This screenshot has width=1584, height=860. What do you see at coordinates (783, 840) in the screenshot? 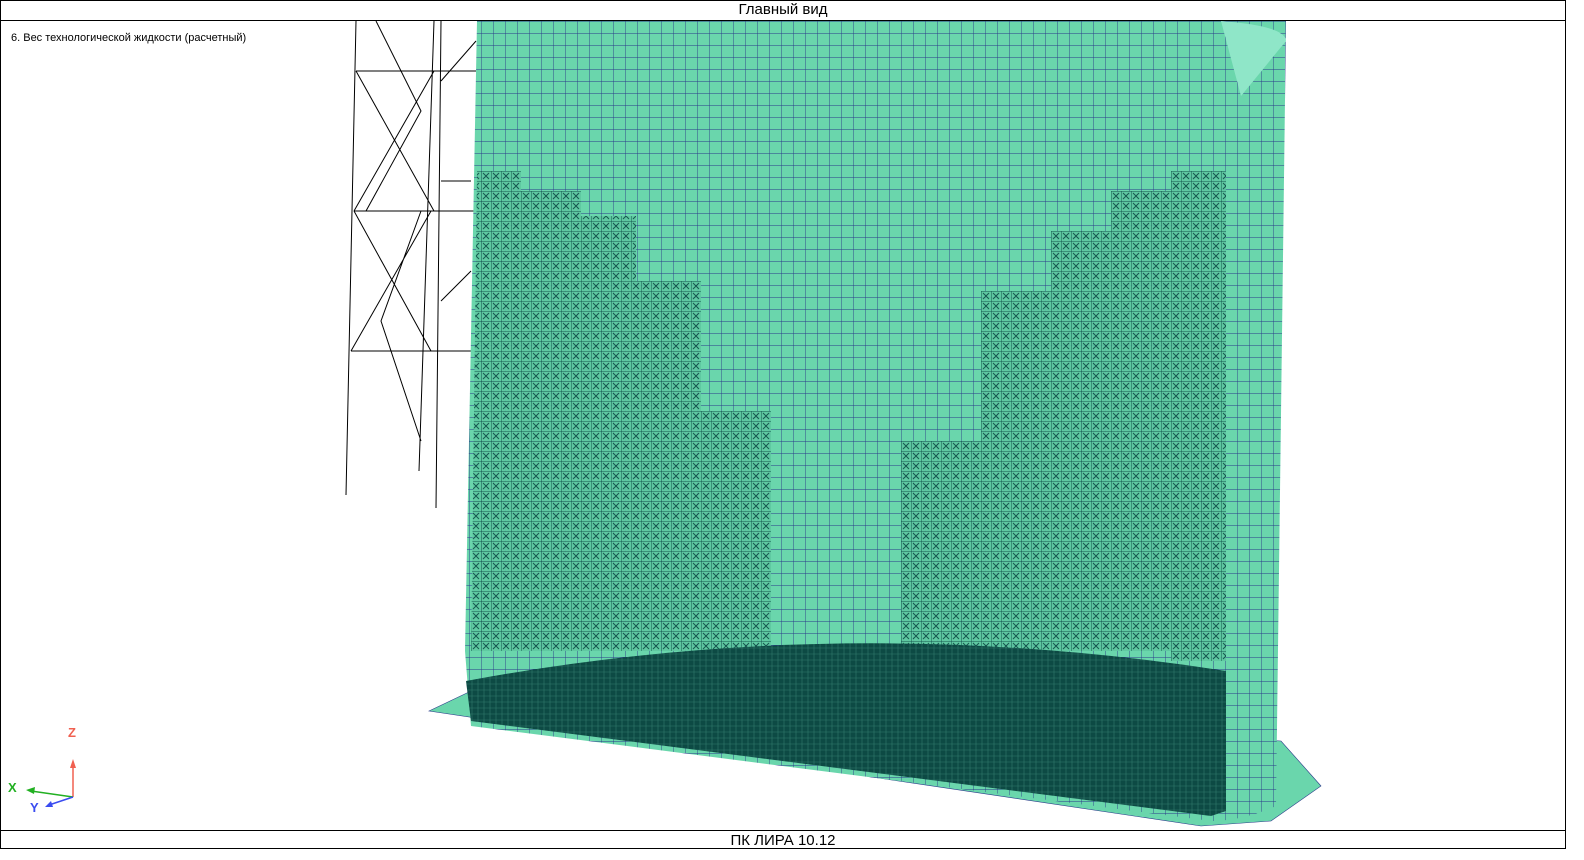
I see `status-footer: ПК ЛИРА 10.12` at bounding box center [783, 840].